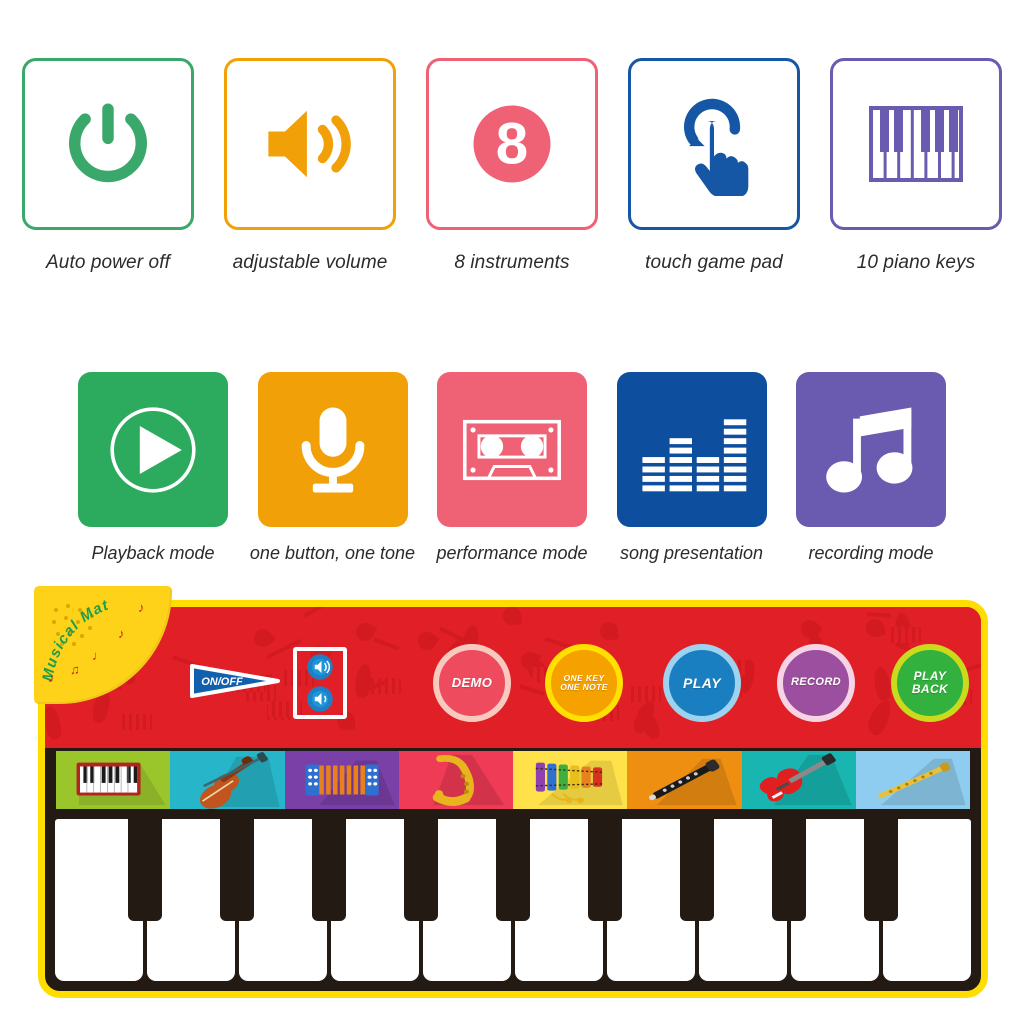  What do you see at coordinates (332, 553) in the screenshot?
I see `feature-label: one button, one tone` at bounding box center [332, 553].